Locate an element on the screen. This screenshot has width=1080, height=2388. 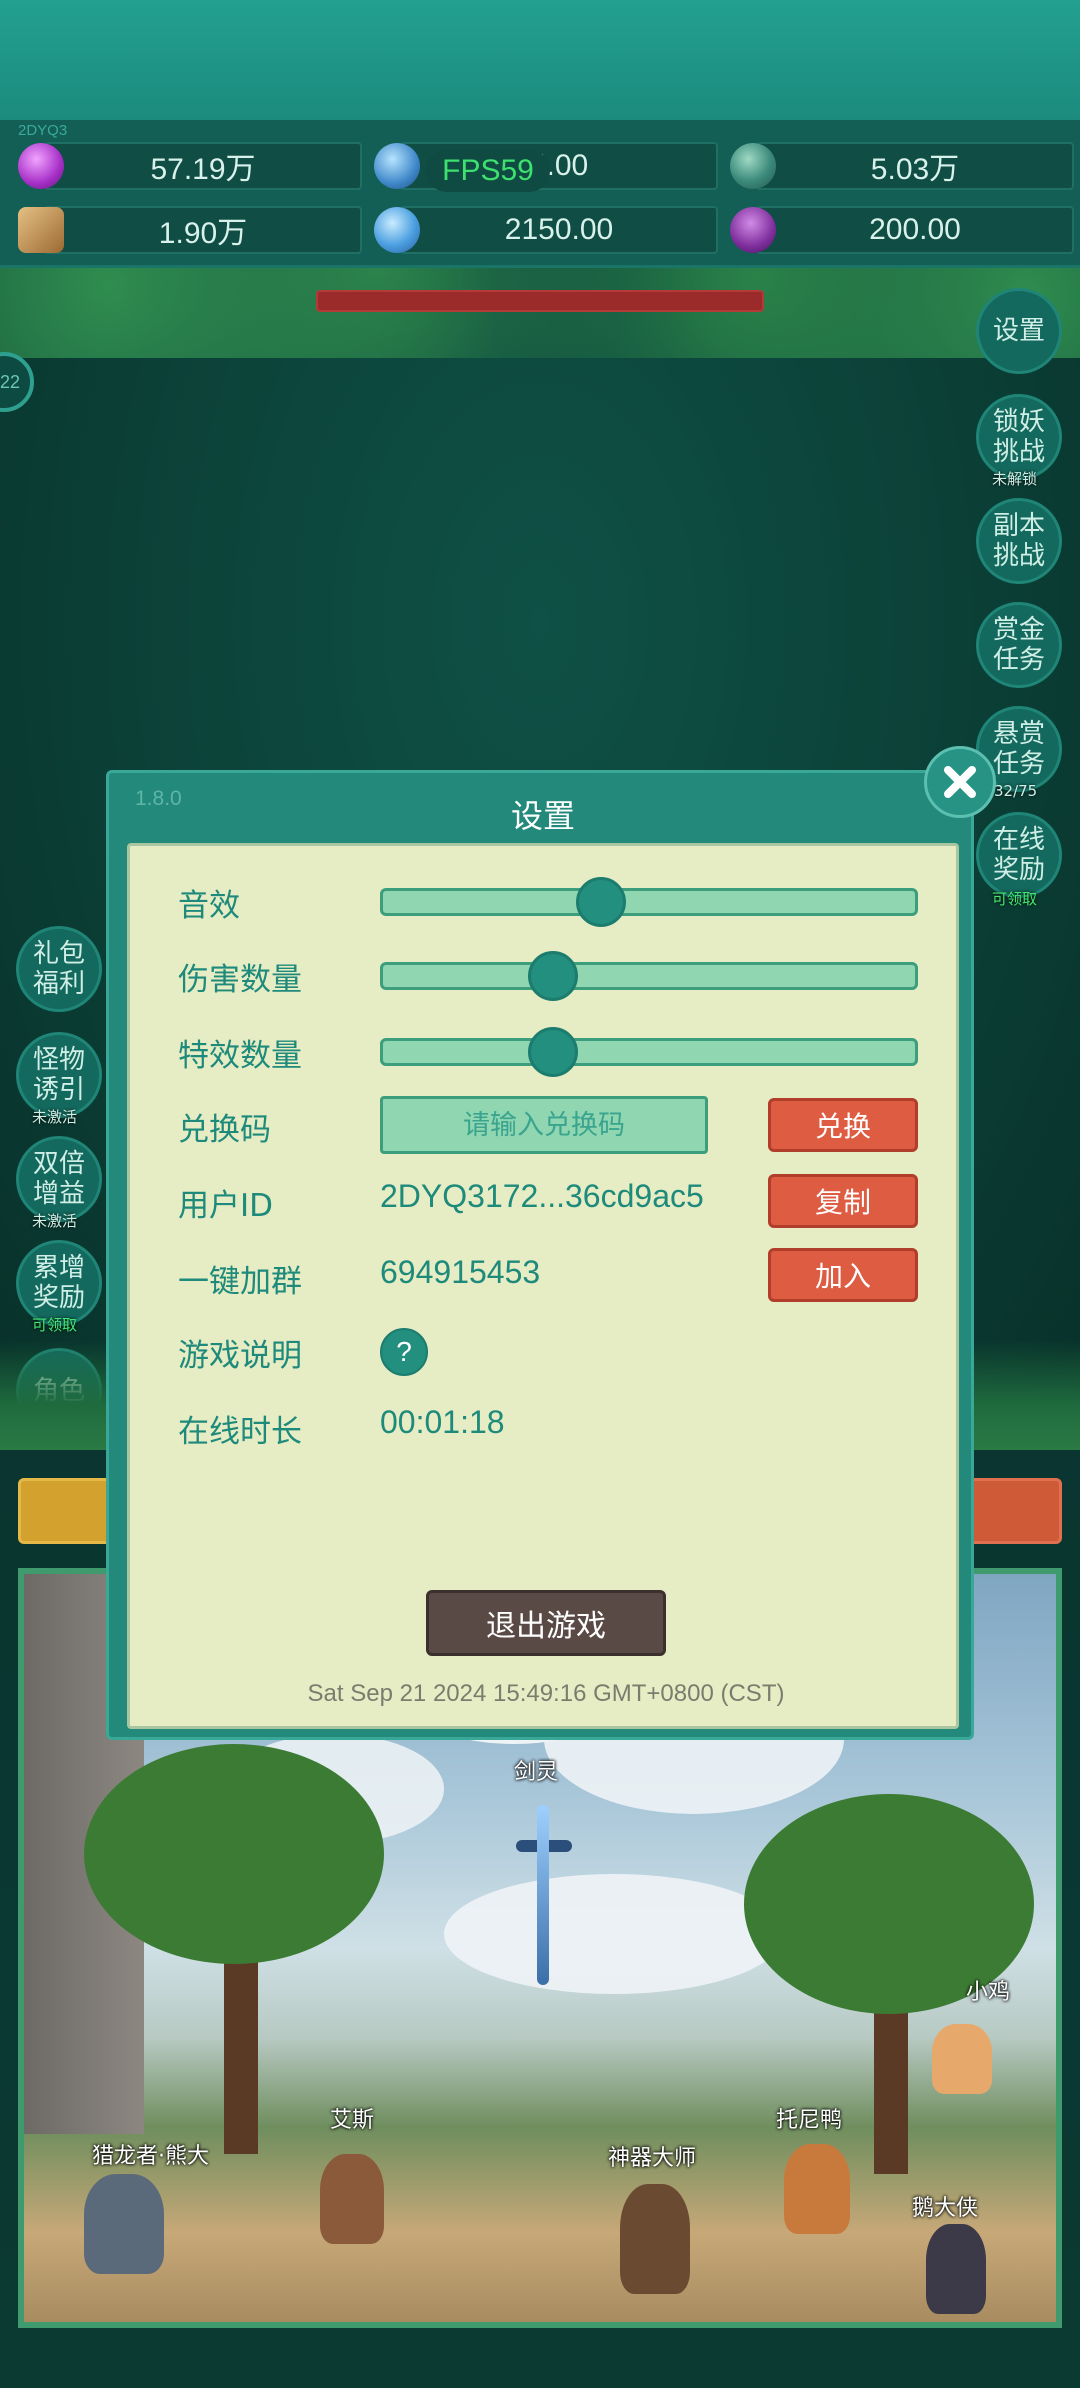
join-group-label: 一键加群 is located at coordinates (240, 1282).